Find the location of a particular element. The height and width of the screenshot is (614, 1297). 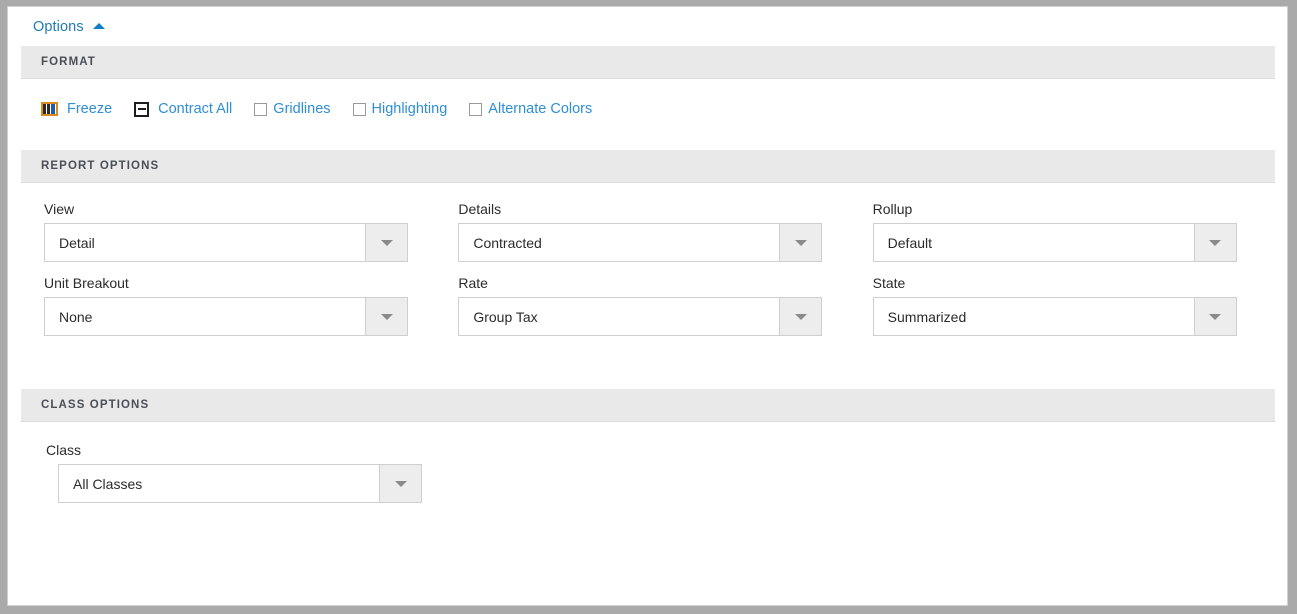

checkbox-icon-alternate-colors is located at coordinates (476, 109).